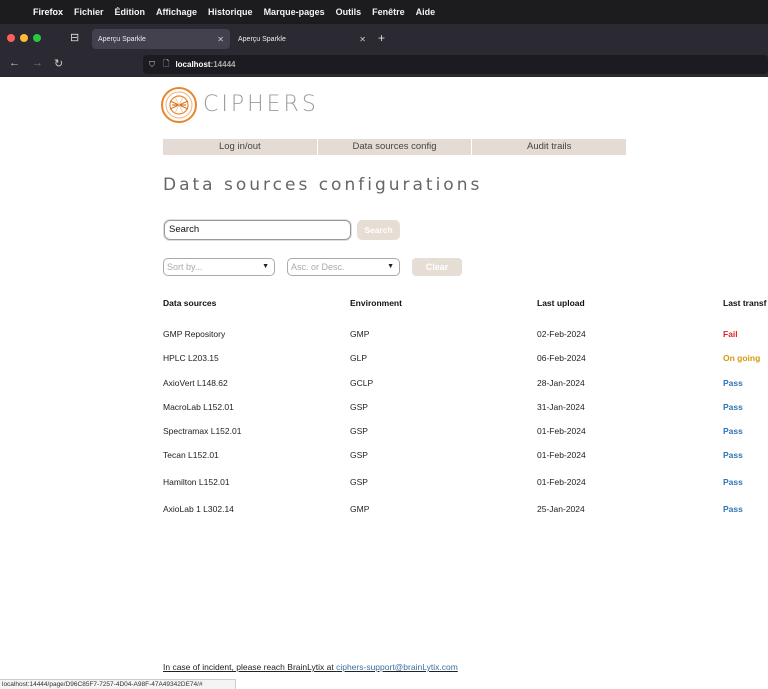  I want to click on page-title: Data sources configurations, so click(323, 185).